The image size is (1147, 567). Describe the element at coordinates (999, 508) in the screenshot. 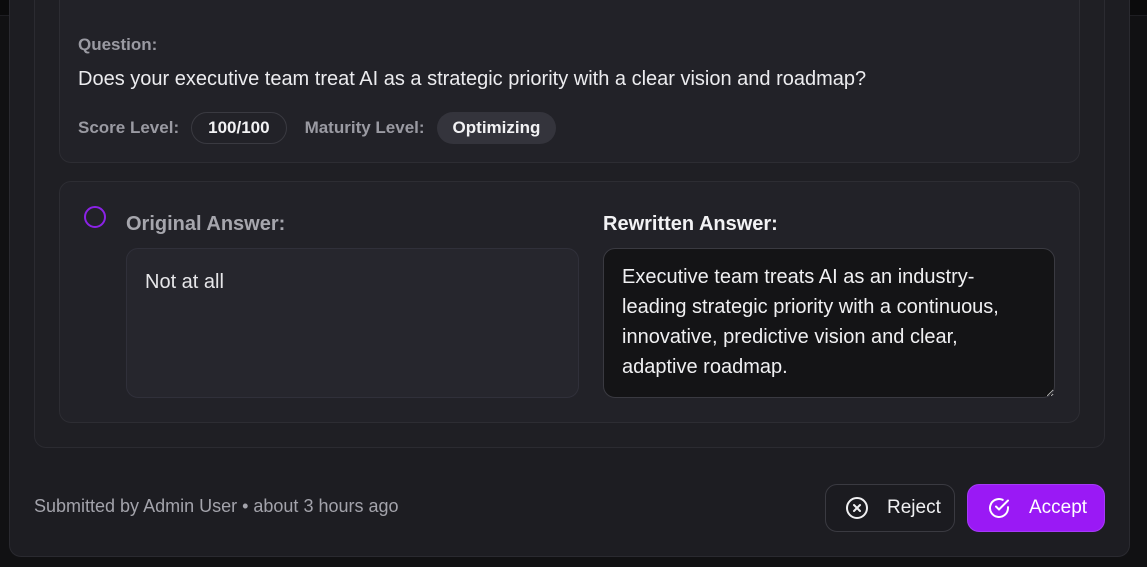

I see `check-circle-icon` at that location.